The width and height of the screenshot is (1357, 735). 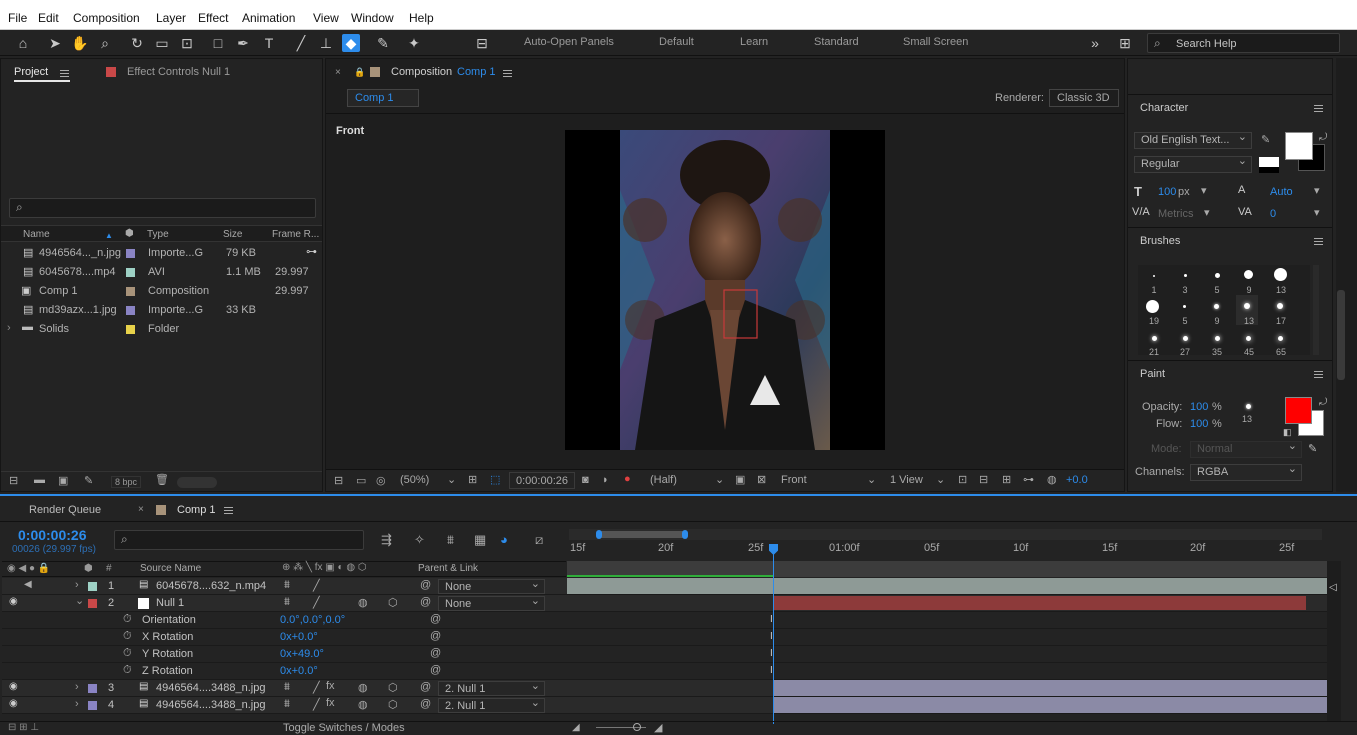 I want to click on frame-blending-icon: ▦, so click(x=480, y=540).